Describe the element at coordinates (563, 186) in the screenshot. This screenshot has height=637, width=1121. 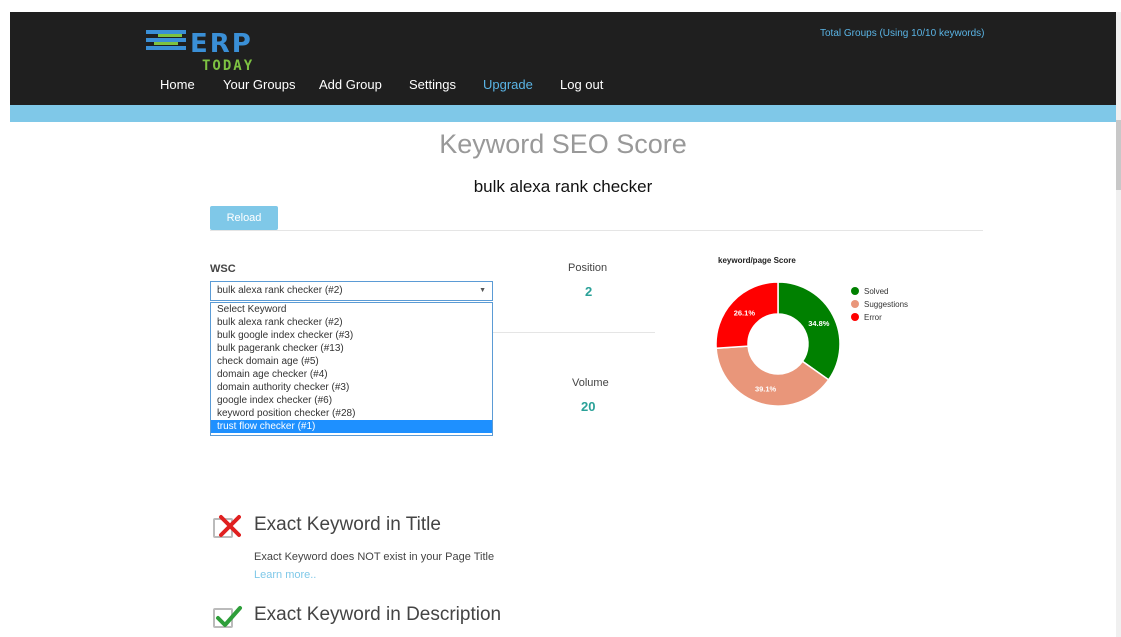
I see `keyword-heading: bulk alexa rank checker` at that location.